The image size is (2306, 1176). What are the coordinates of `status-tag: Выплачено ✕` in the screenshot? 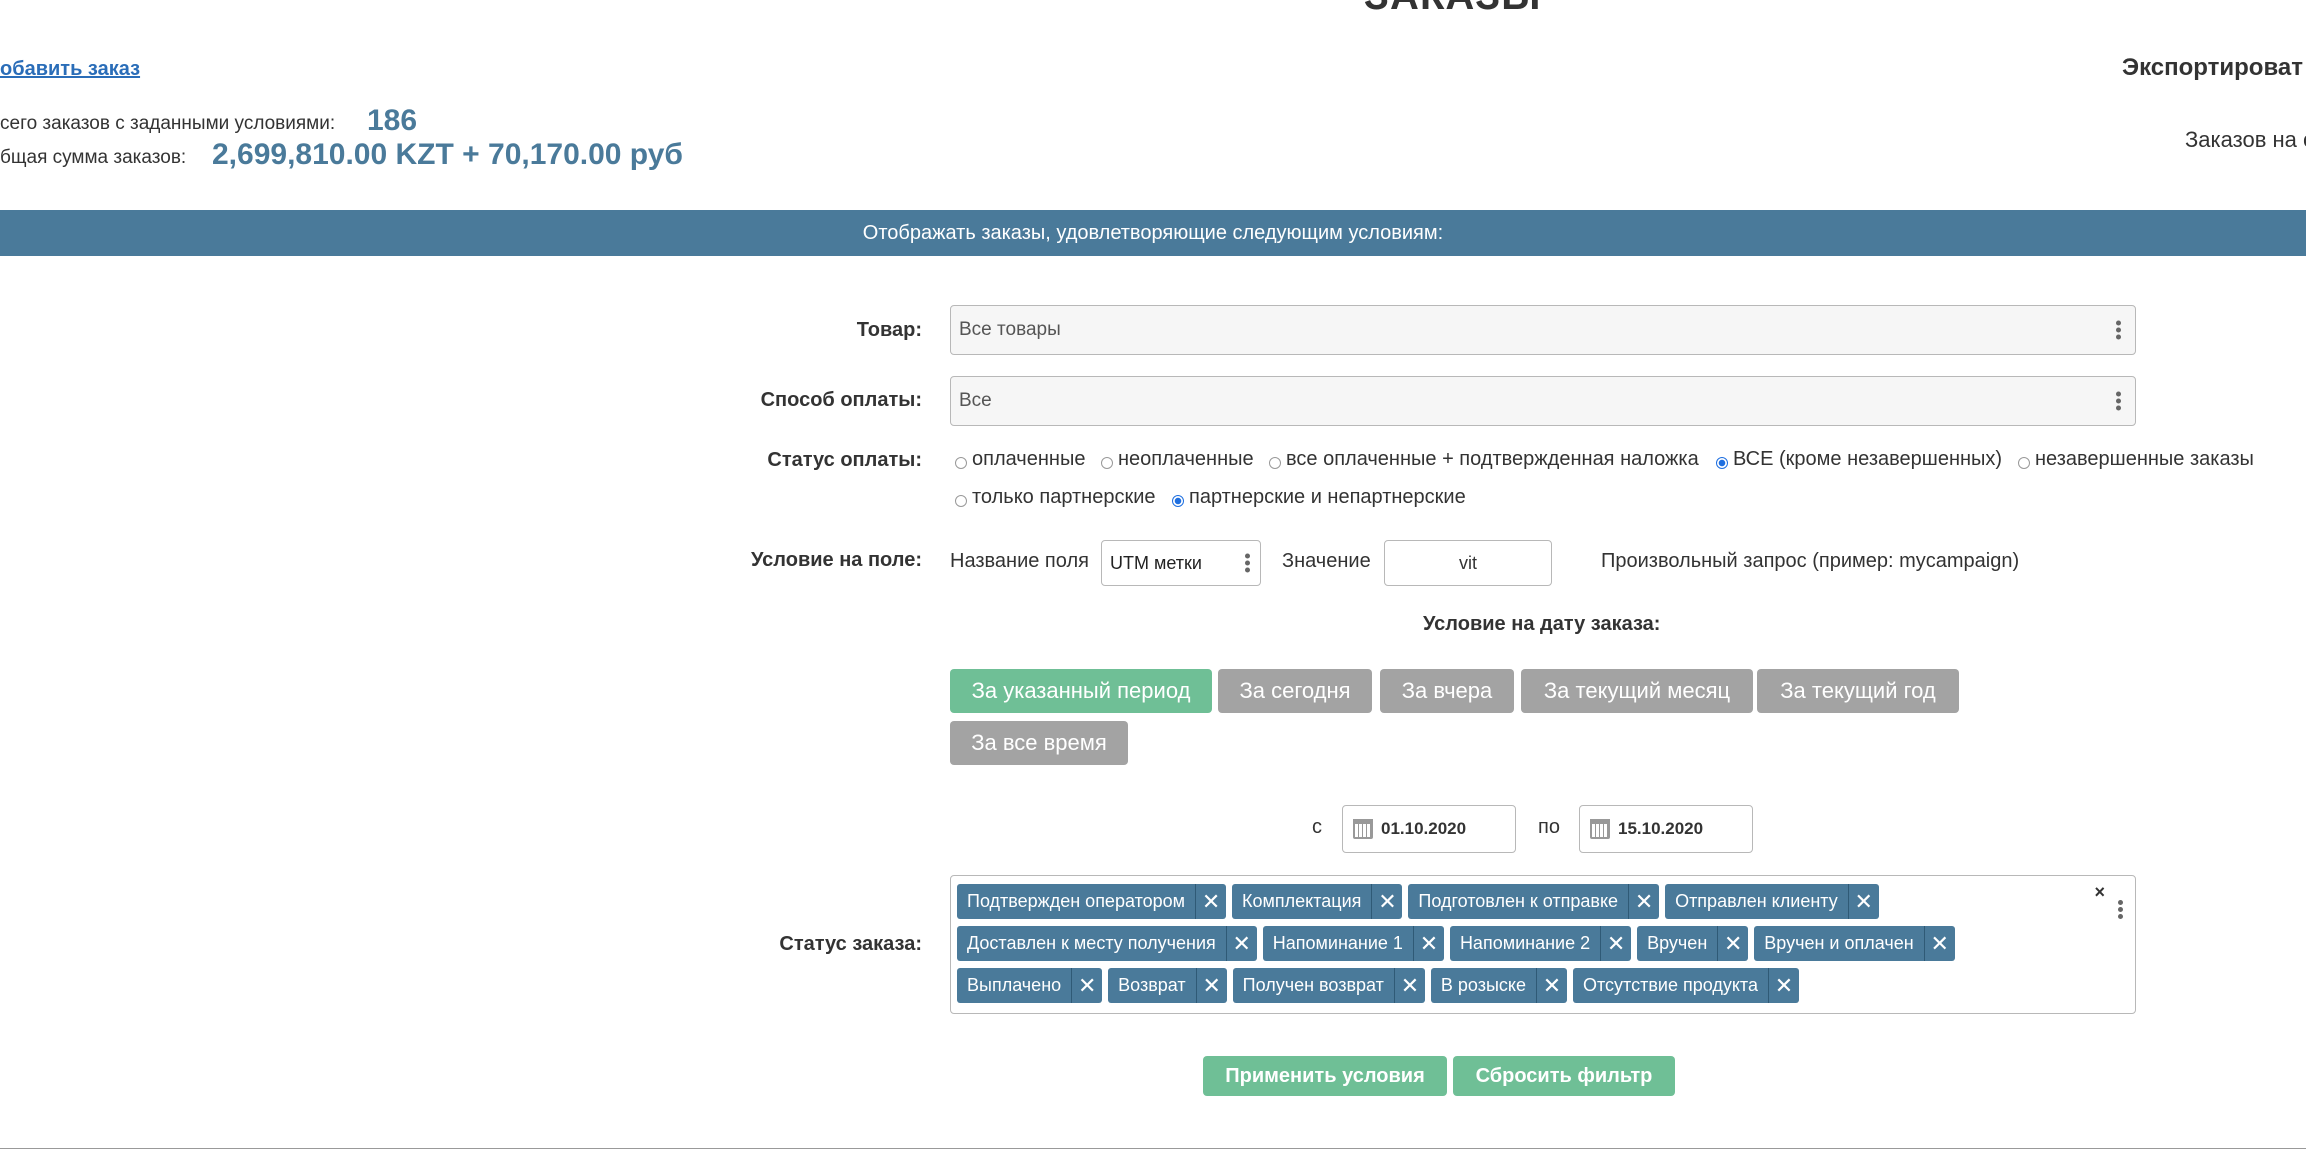 It's located at (1030, 985).